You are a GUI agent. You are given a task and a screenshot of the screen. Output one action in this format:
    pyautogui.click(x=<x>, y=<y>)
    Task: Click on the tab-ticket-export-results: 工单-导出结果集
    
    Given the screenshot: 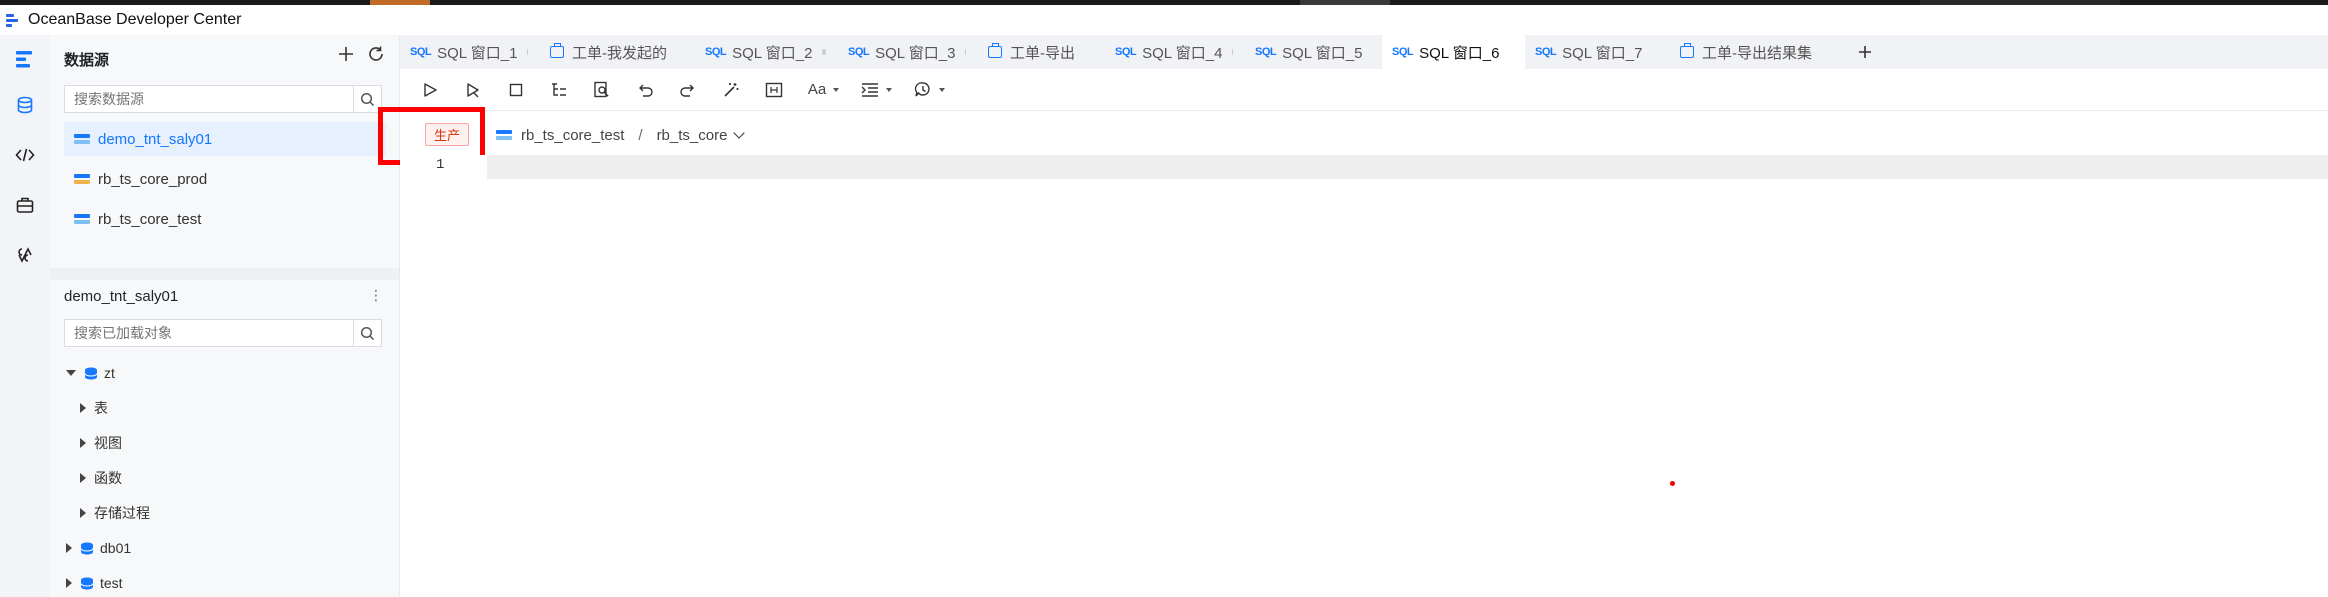 What is the action you would take?
    pyautogui.click(x=1757, y=52)
    